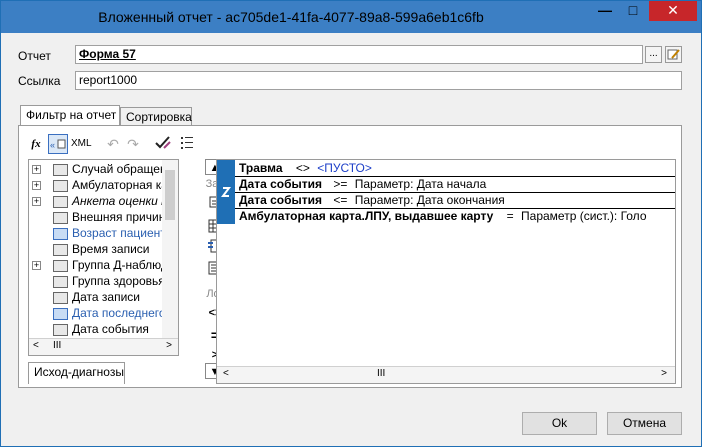 Image resolution: width=702 pixels, height=447 pixels. Describe the element at coordinates (605, 11) in the screenshot. I see `minimize-button: —` at that location.